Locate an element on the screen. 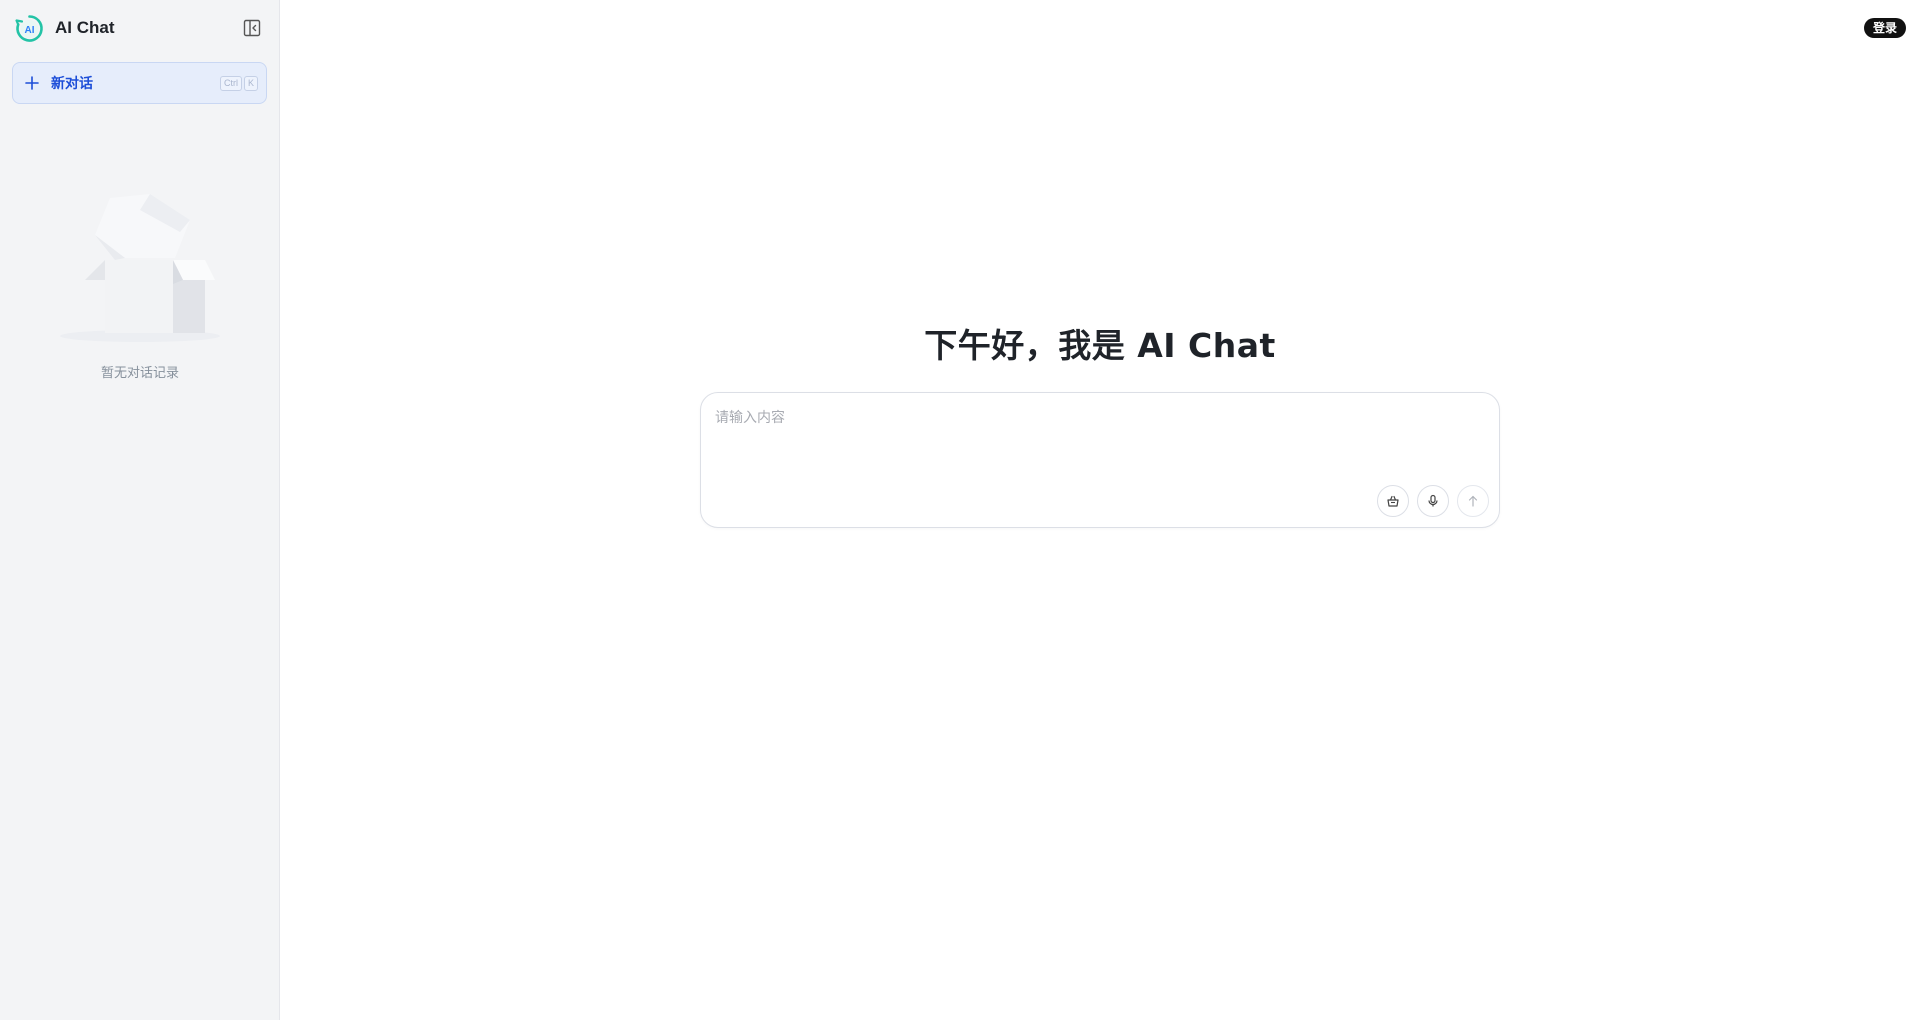 The width and height of the screenshot is (1920, 1020). login-button: 登录 is located at coordinates (1884, 28).